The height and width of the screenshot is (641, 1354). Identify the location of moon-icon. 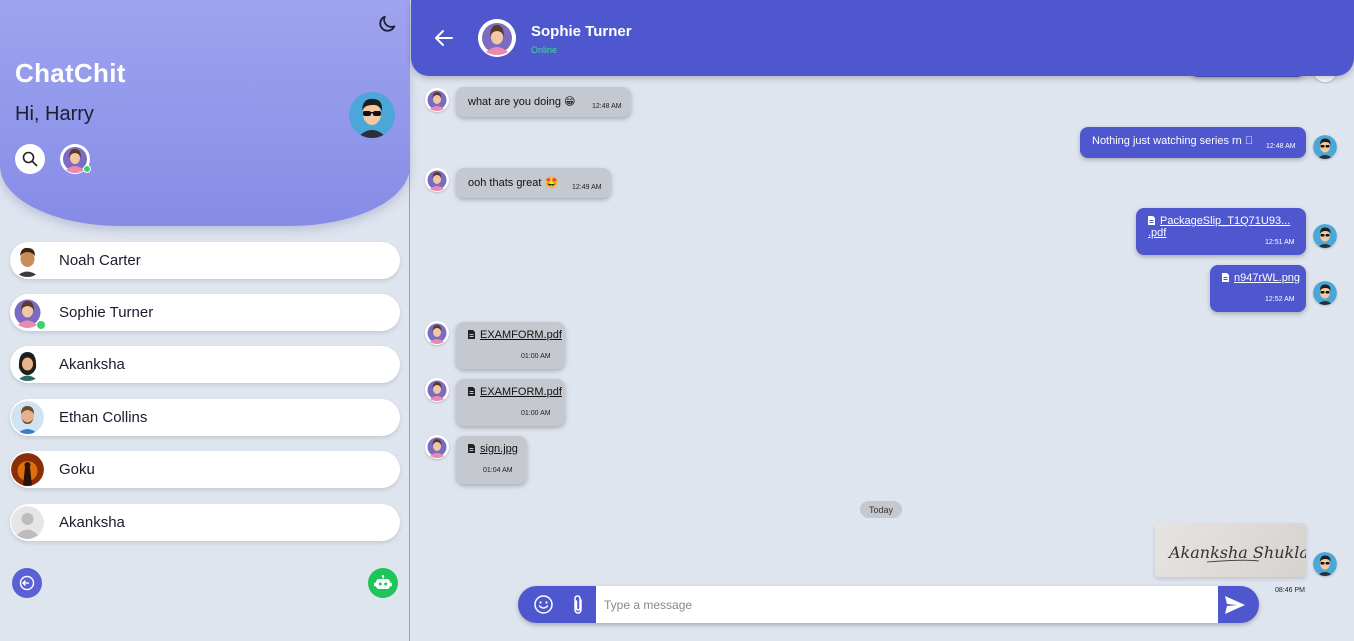
(387, 24).